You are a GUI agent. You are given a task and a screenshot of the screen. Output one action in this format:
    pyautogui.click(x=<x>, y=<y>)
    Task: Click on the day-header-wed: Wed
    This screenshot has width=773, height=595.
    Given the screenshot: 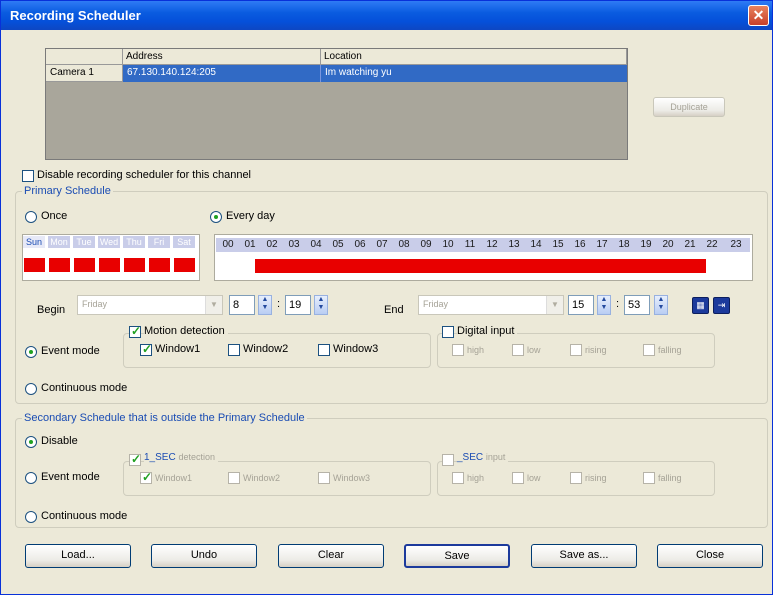 What is the action you would take?
    pyautogui.click(x=109, y=242)
    